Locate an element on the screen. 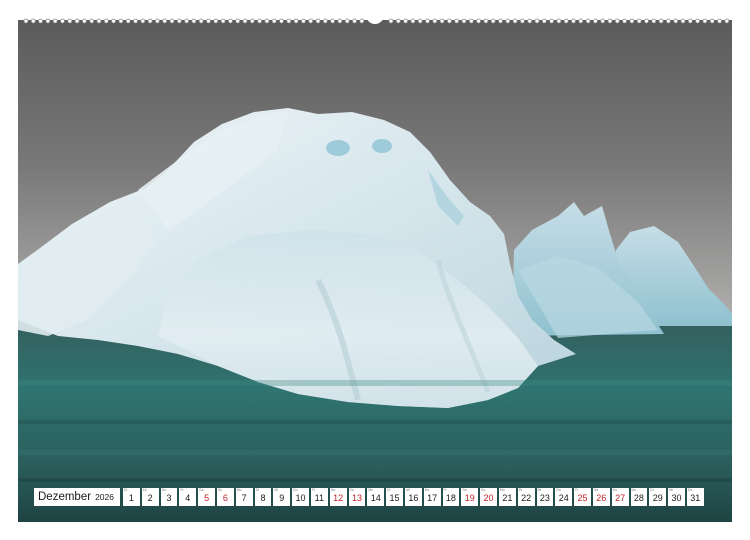  day-cell: Di 15 is located at coordinates (394, 497).